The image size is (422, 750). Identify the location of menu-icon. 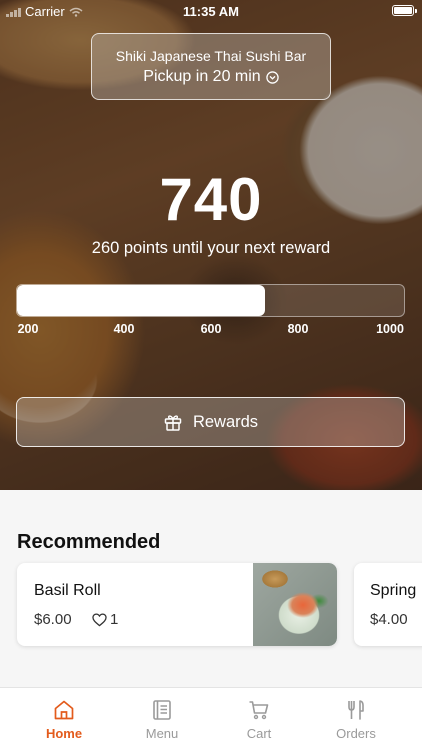
(162, 710).